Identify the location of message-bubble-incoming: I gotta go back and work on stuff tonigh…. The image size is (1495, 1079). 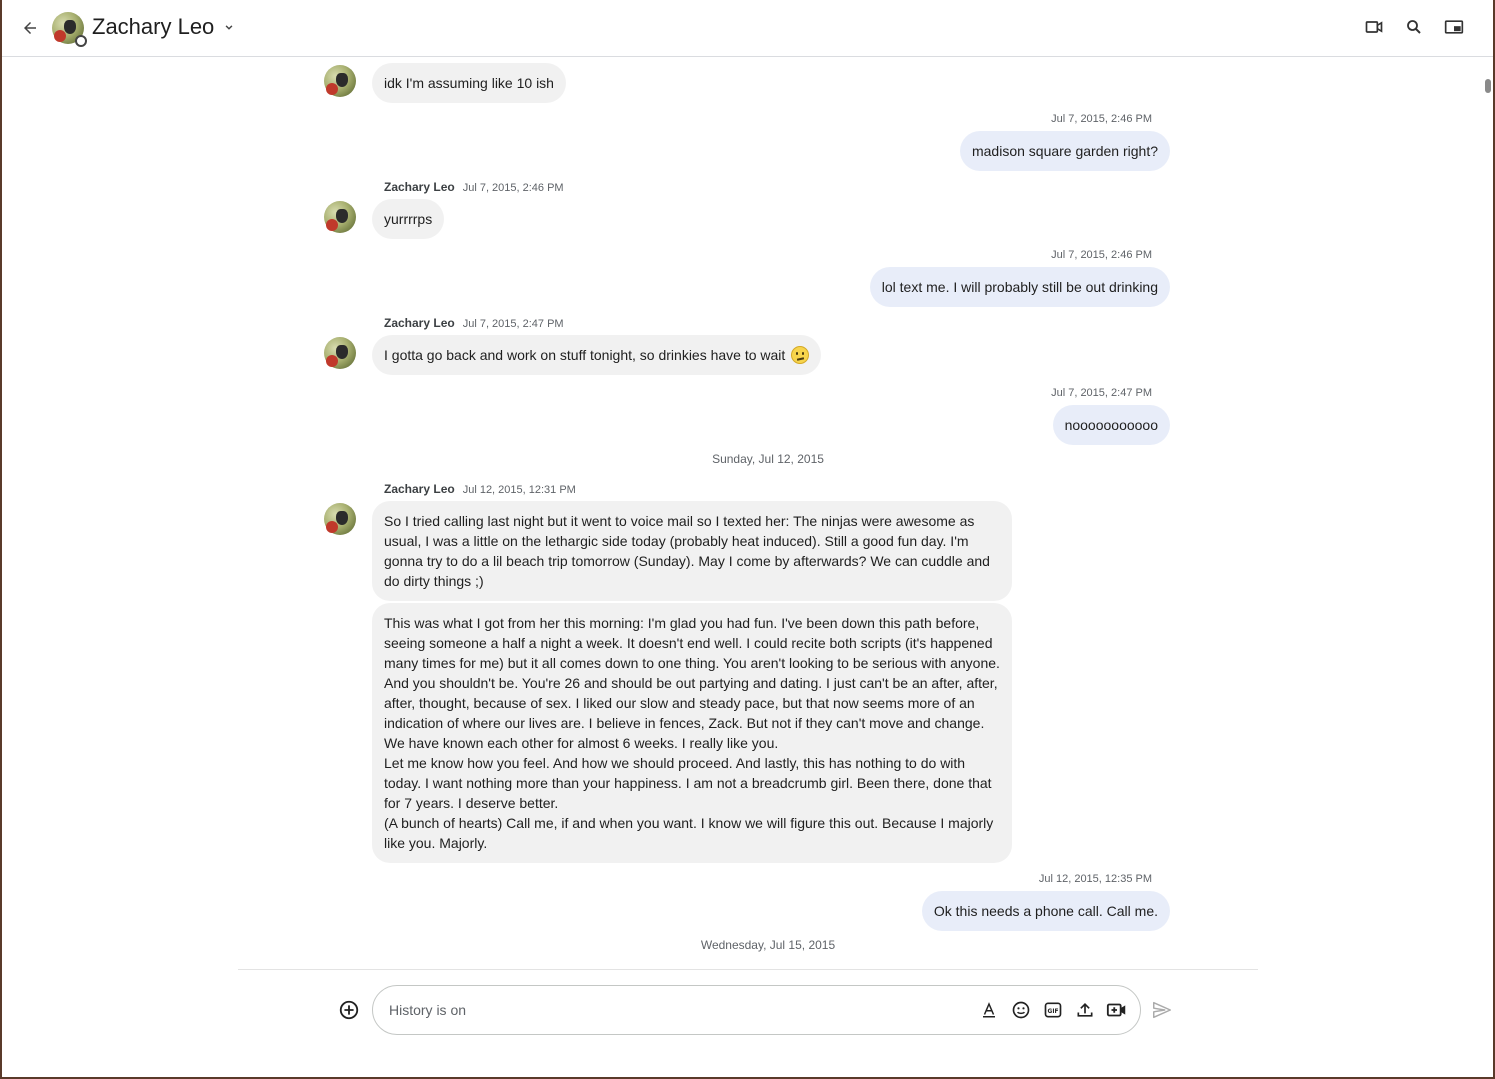
(597, 355).